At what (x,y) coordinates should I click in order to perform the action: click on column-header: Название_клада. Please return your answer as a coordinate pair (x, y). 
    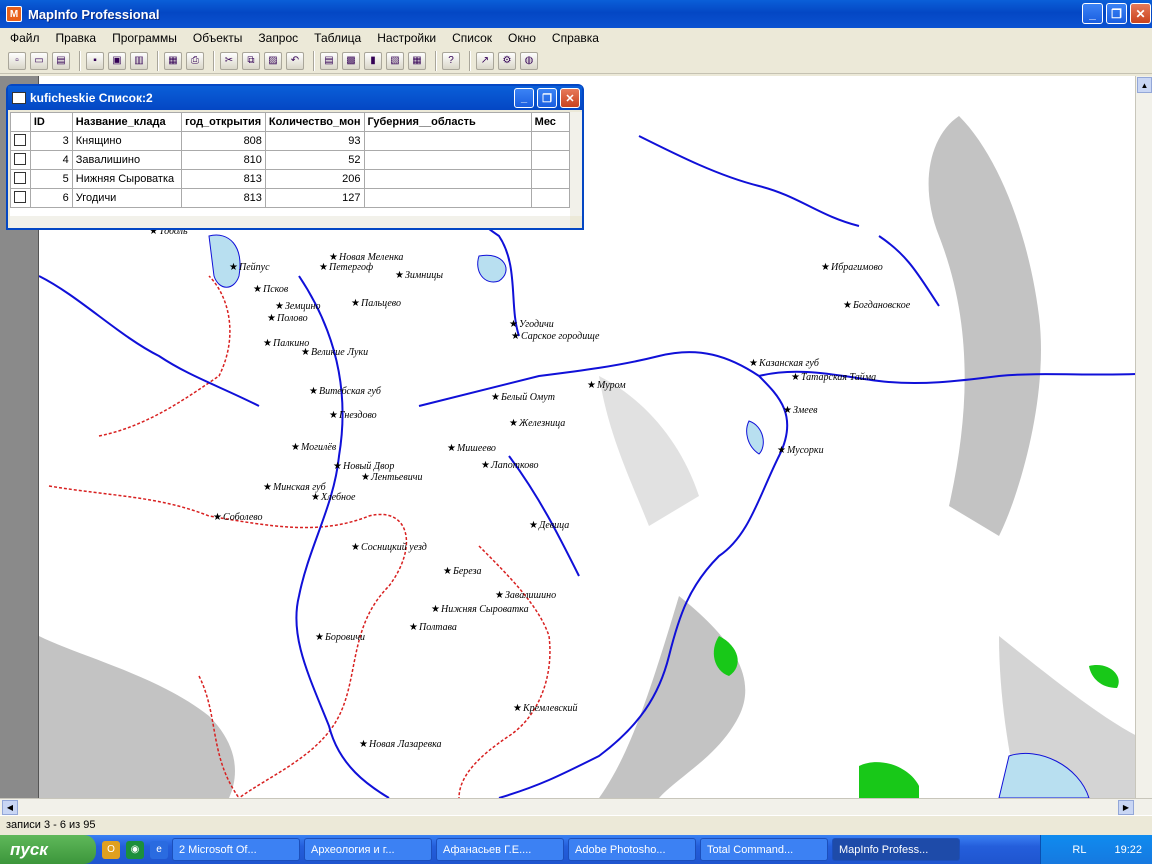
    Looking at the image, I should click on (127, 122).